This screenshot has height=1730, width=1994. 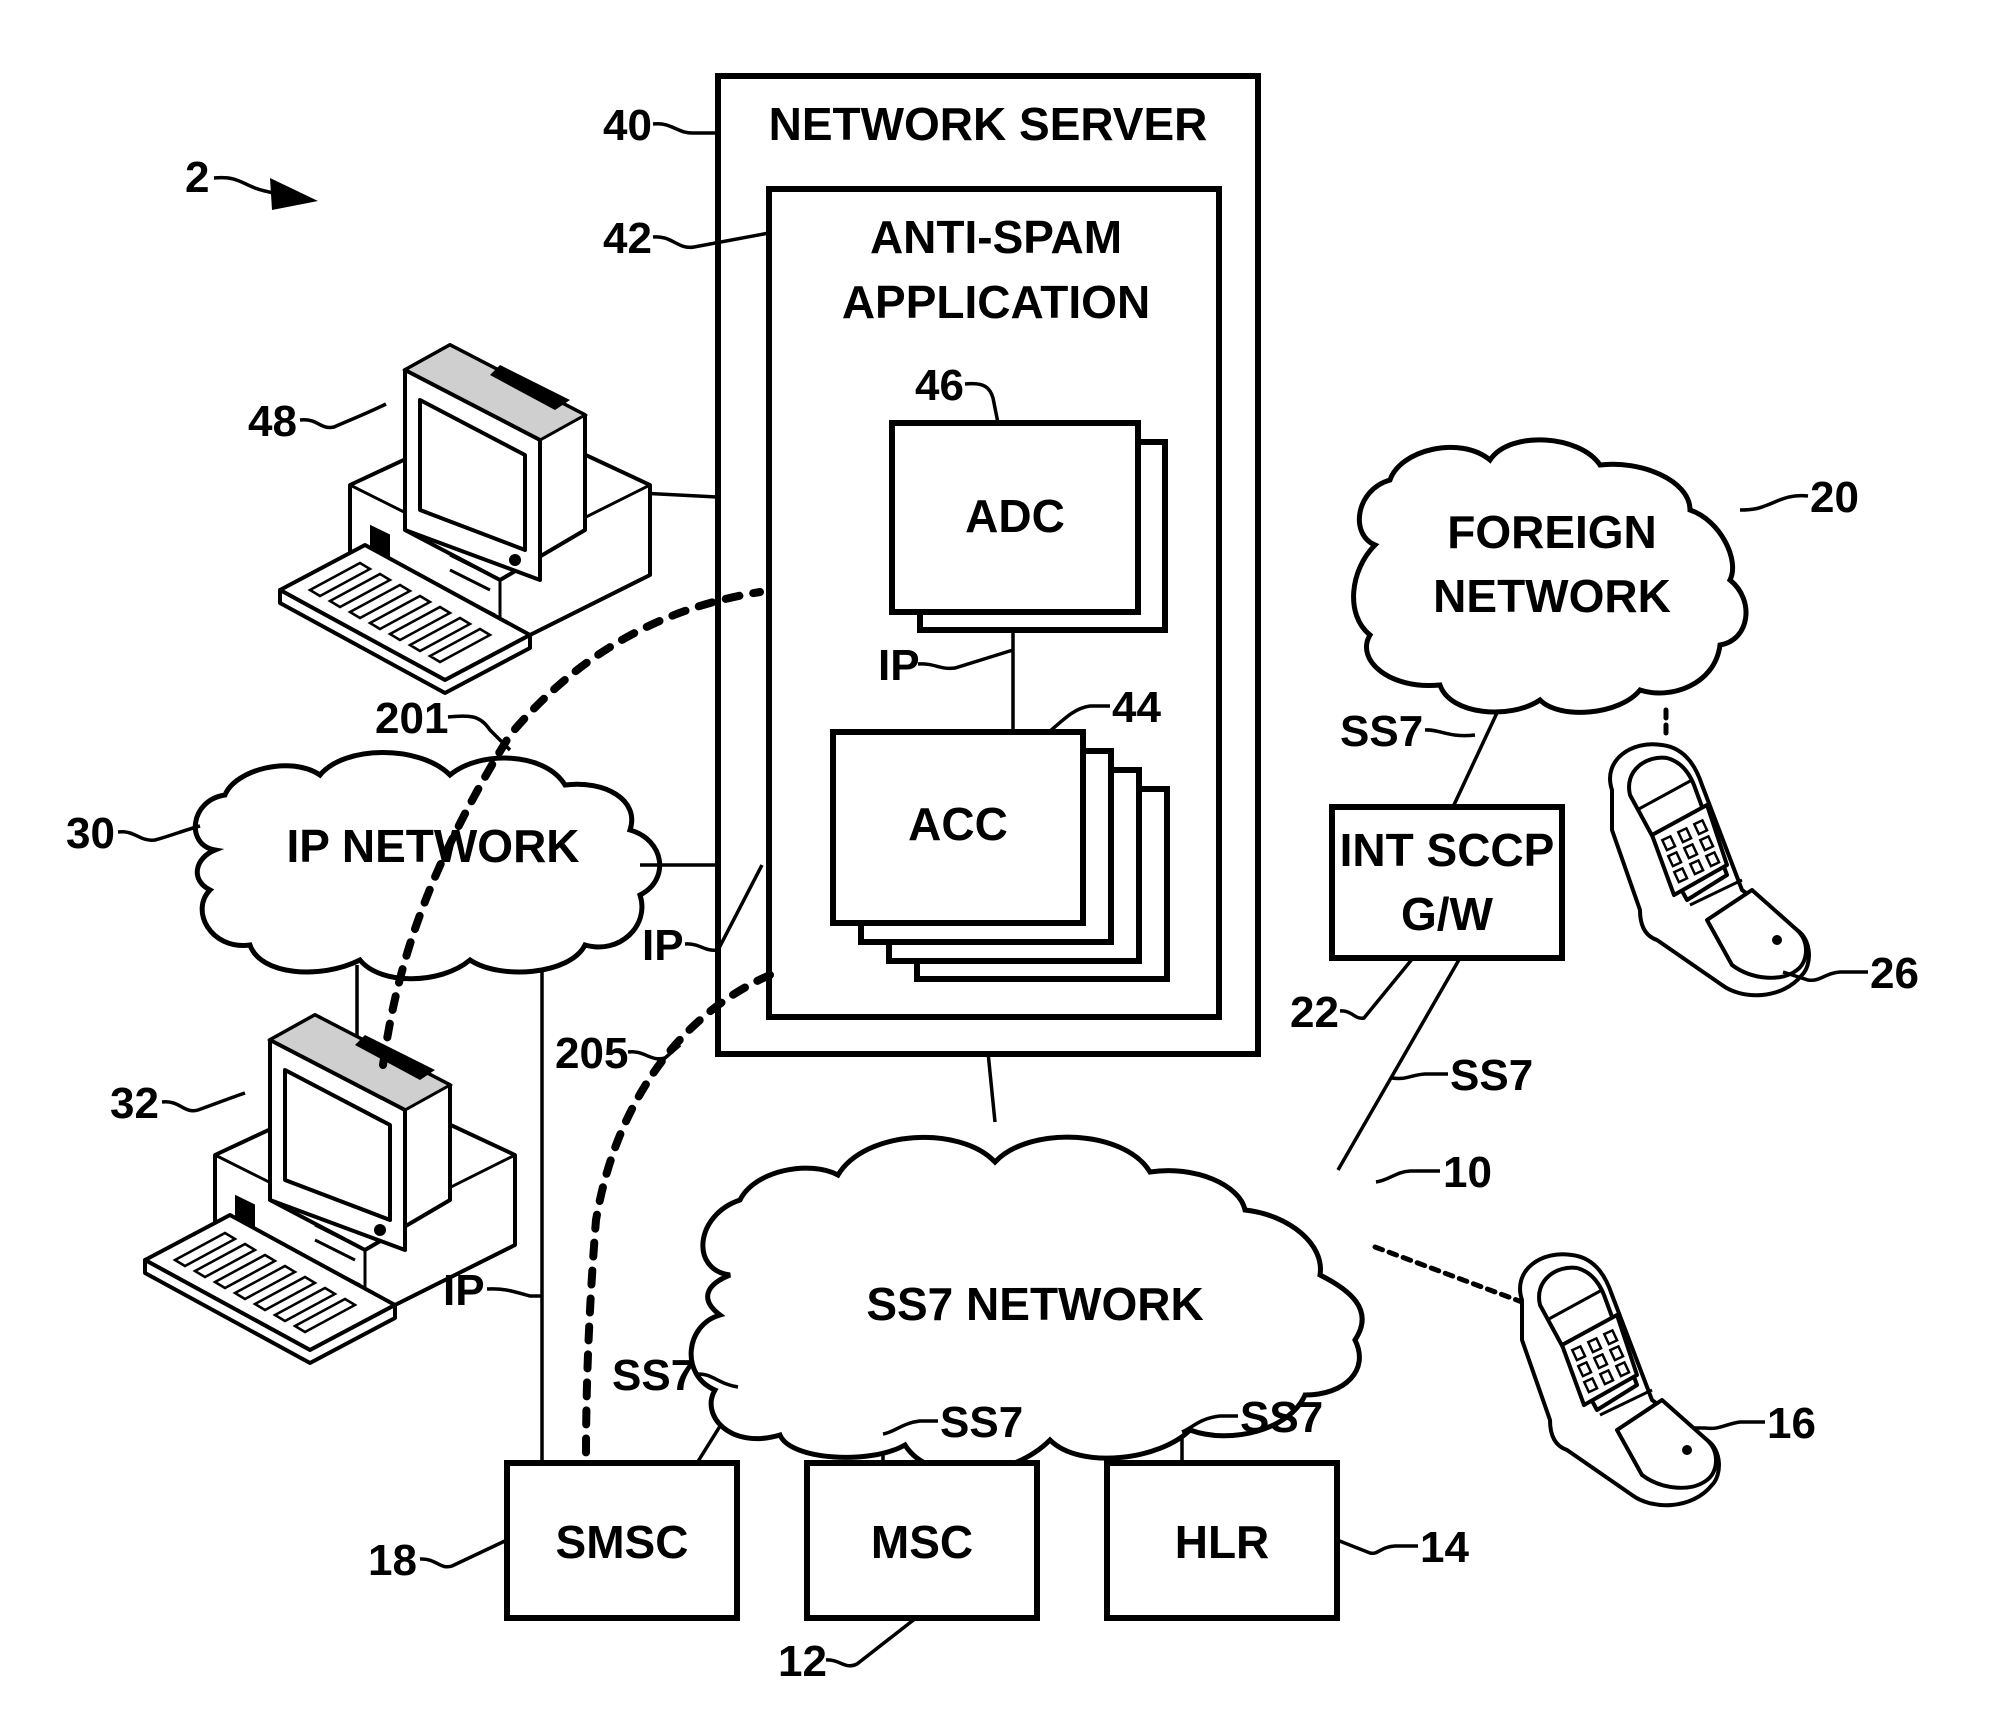 I want to click on msc-node: MSC, so click(x=922, y=1540).